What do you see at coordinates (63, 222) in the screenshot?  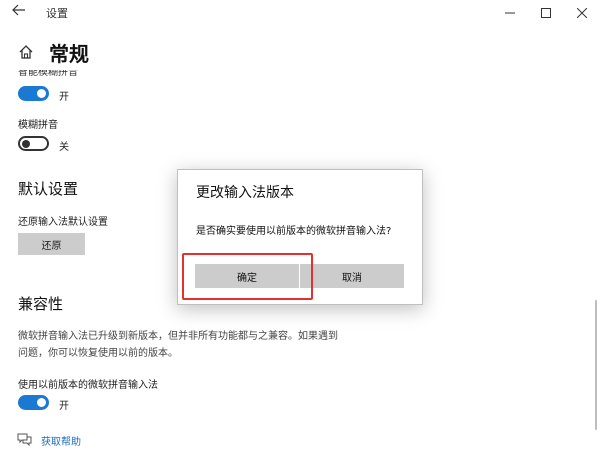 I see `restore-defaults-label: 还原输入法默认设置` at bounding box center [63, 222].